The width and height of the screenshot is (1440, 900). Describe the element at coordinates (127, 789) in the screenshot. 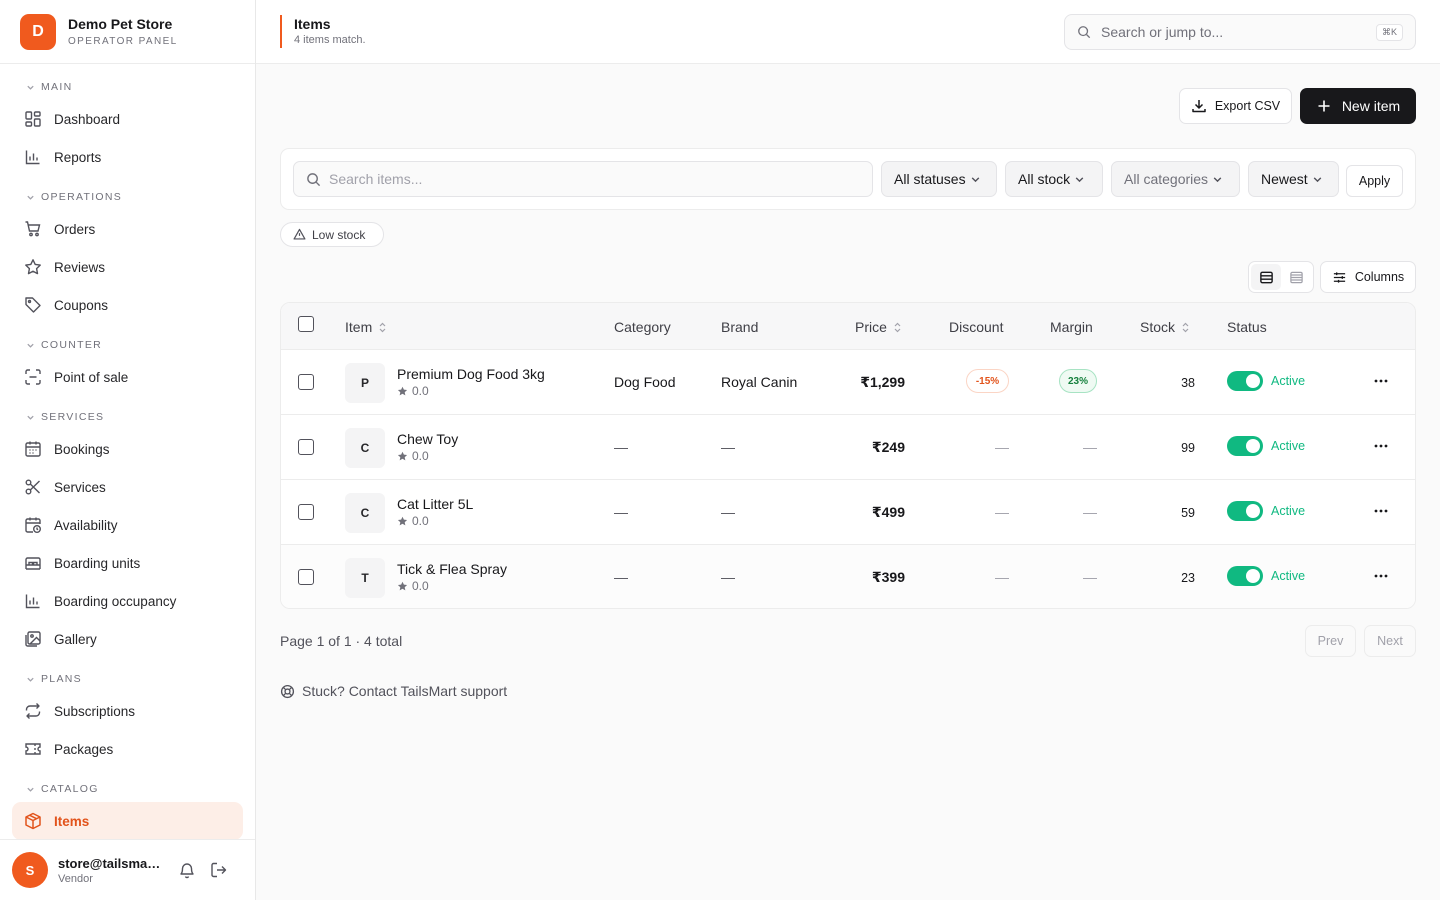

I see `section-catalog: CATALOG` at that location.